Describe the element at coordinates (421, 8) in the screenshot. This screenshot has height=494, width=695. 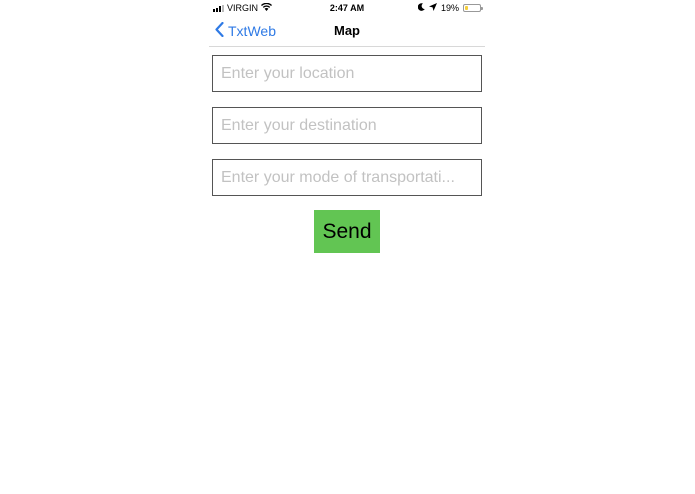
I see `moon-icon` at that location.